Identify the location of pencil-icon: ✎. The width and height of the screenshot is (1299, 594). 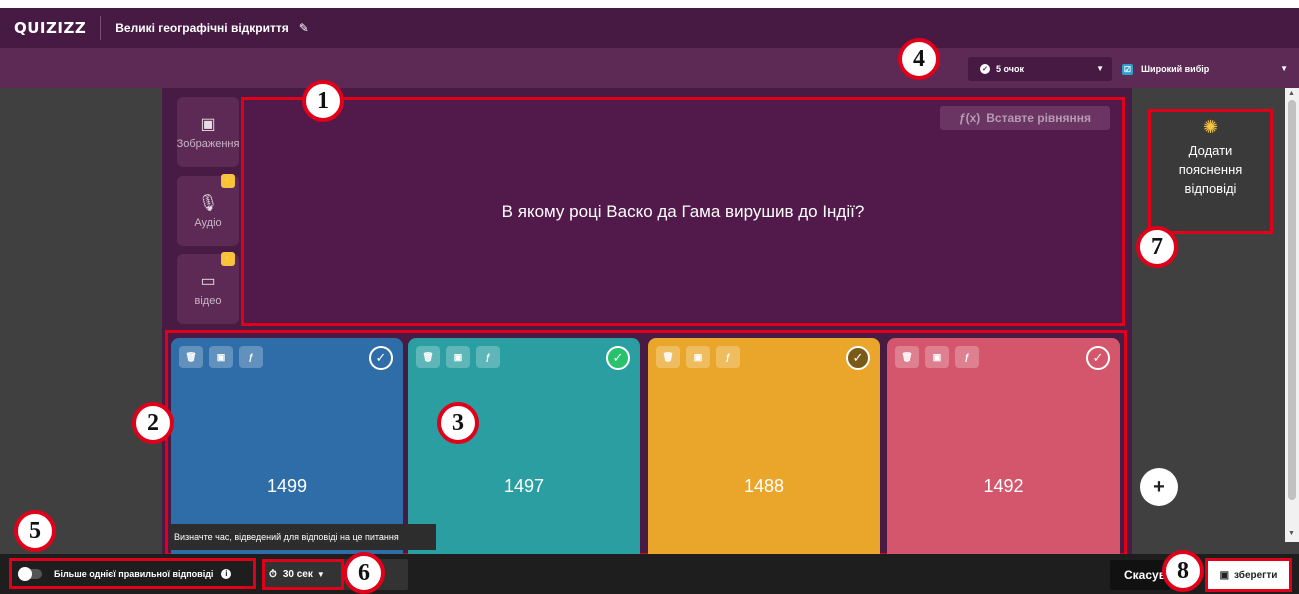
(304, 28).